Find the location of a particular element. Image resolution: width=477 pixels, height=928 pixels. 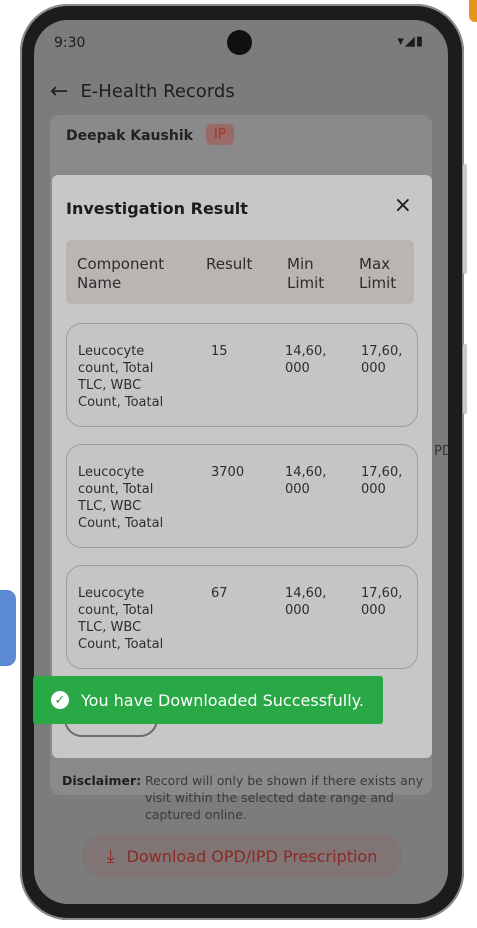

app-bar: ← E-Health Records is located at coordinates (142, 91).